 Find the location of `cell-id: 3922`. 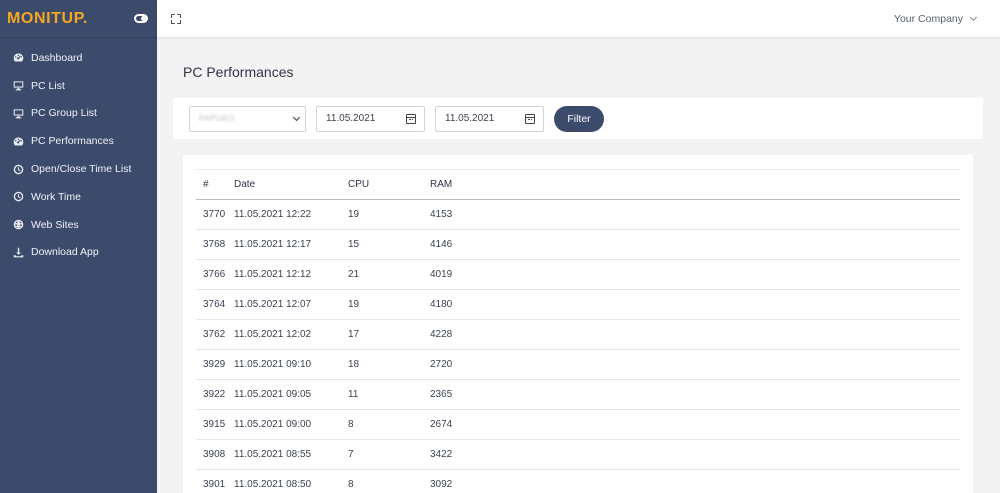

cell-id: 3922 is located at coordinates (214, 394).